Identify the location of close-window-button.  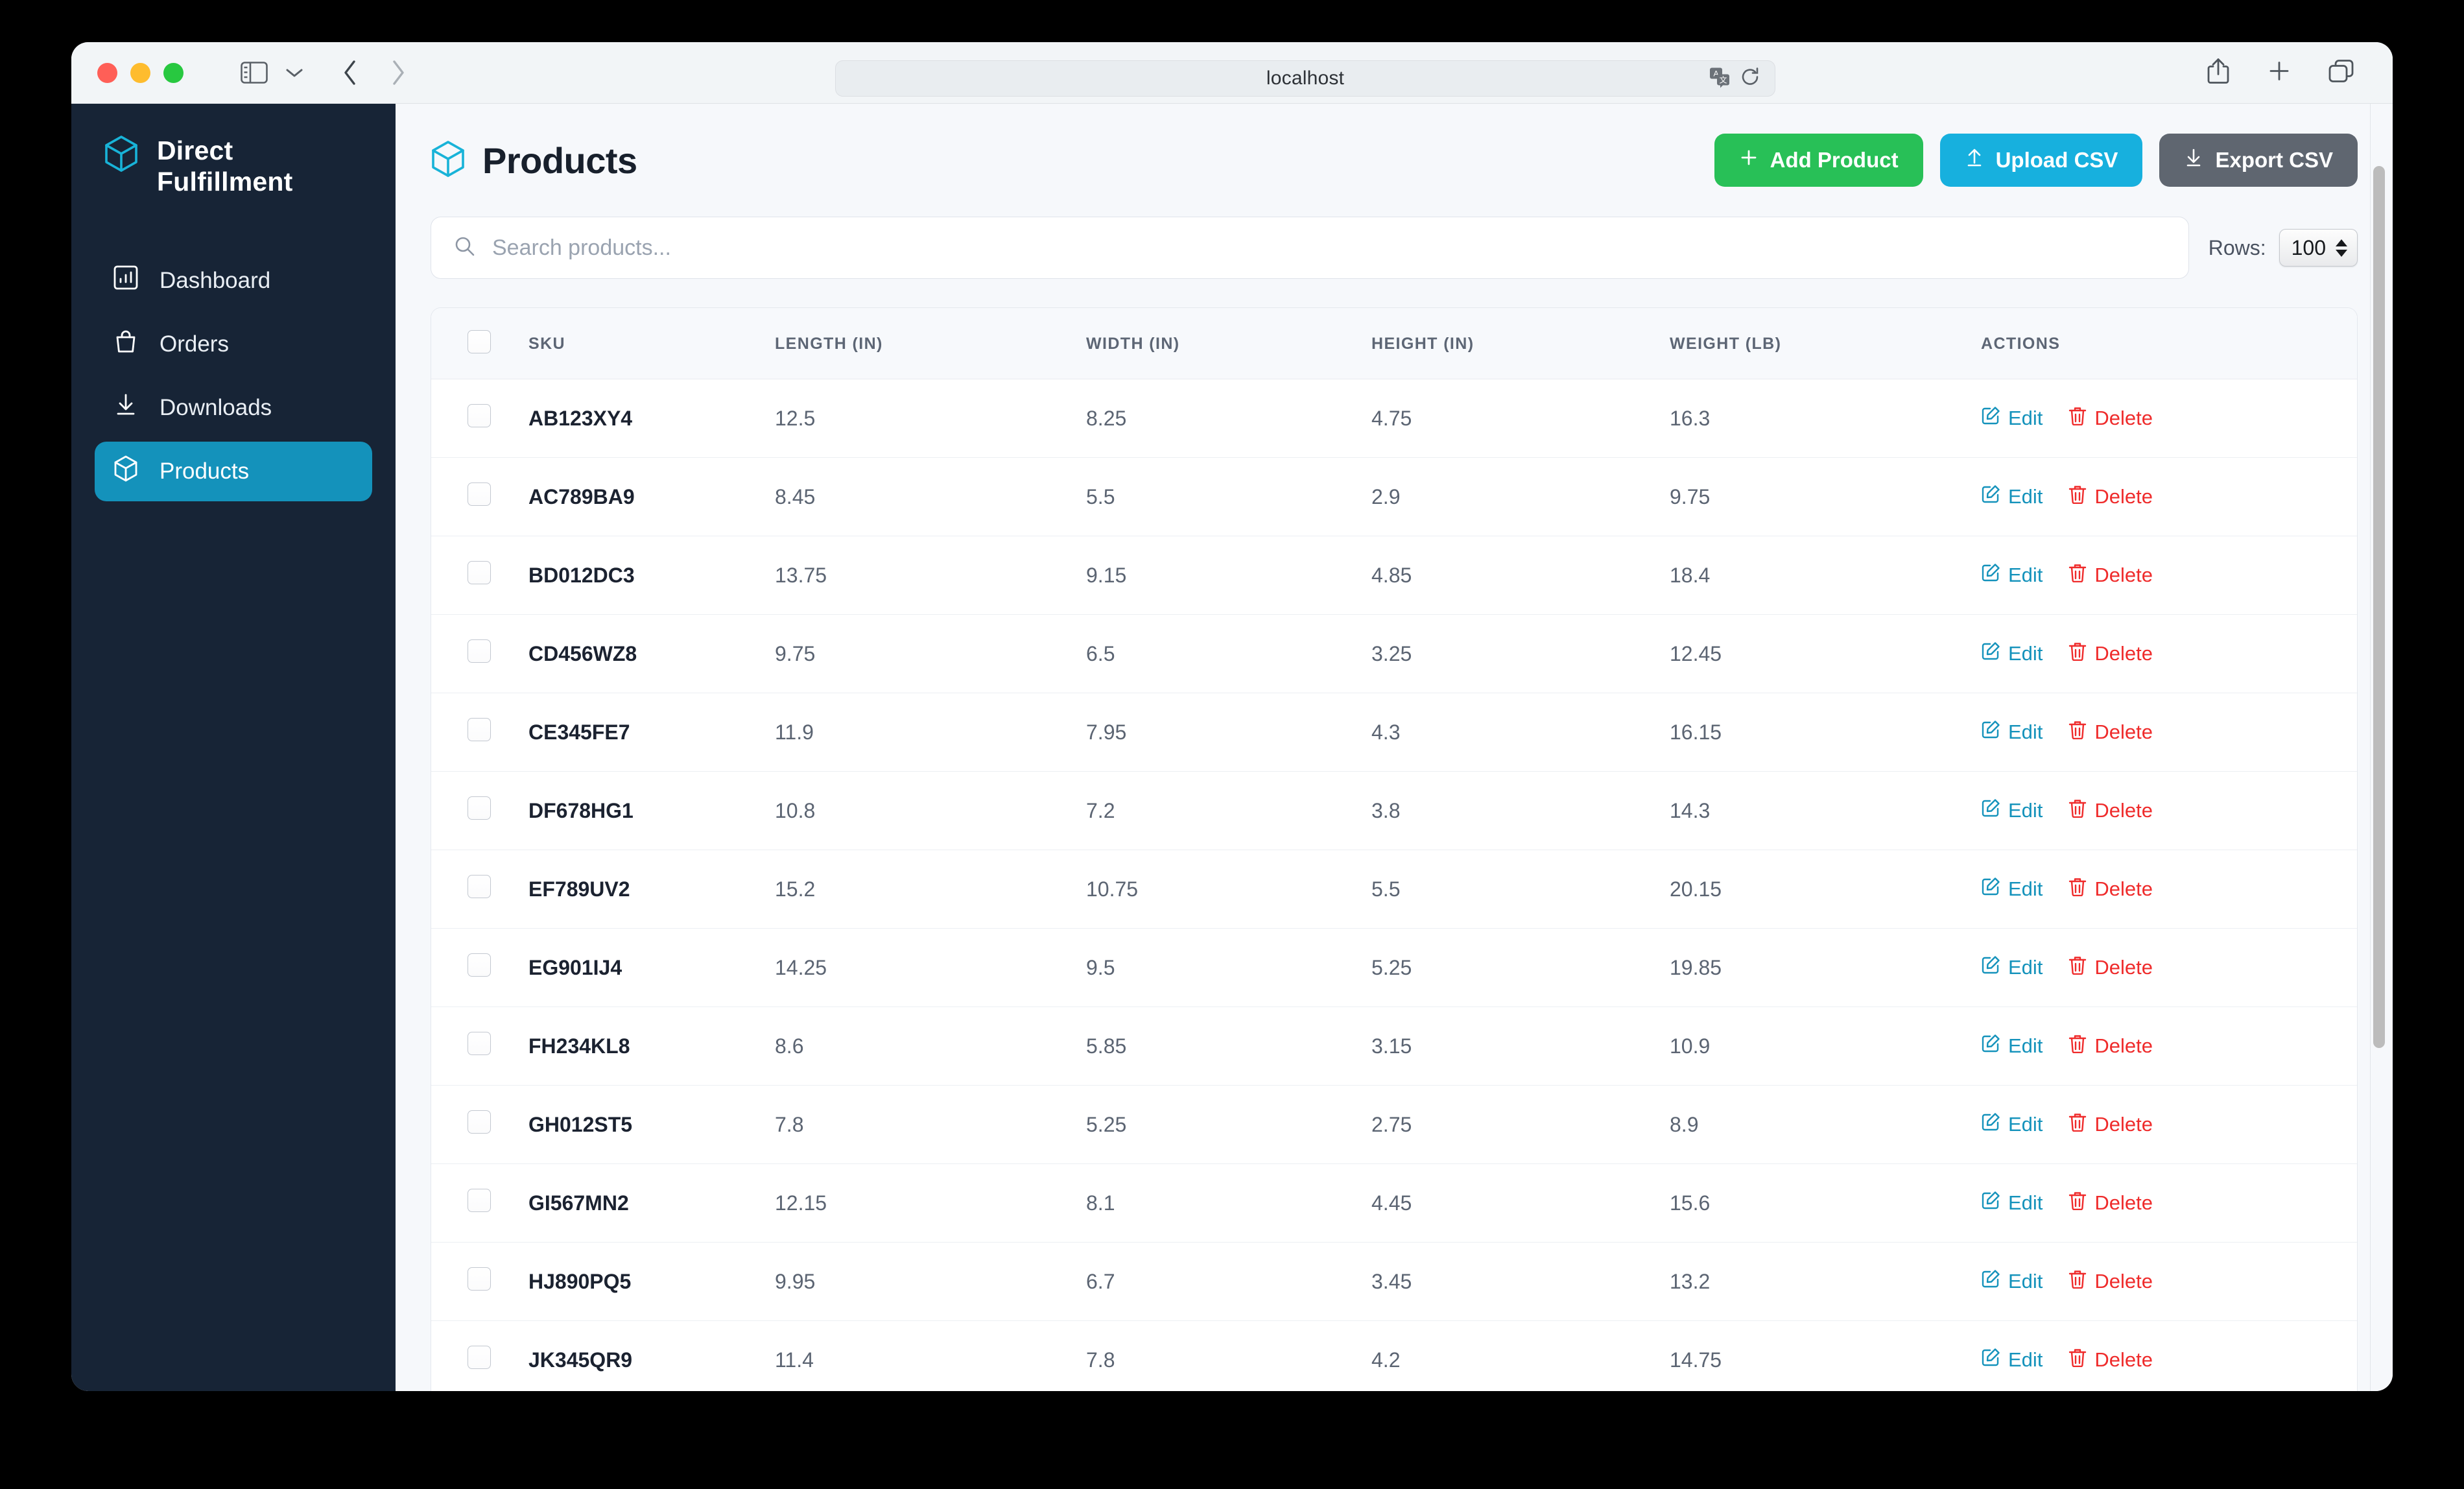
(107, 72).